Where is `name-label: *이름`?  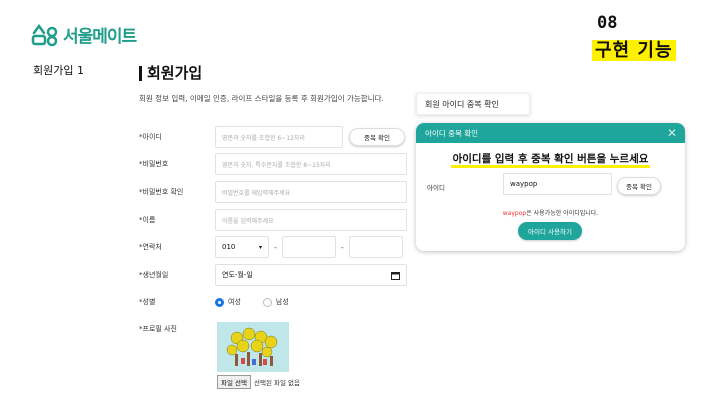
name-label: *이름 is located at coordinates (147, 220).